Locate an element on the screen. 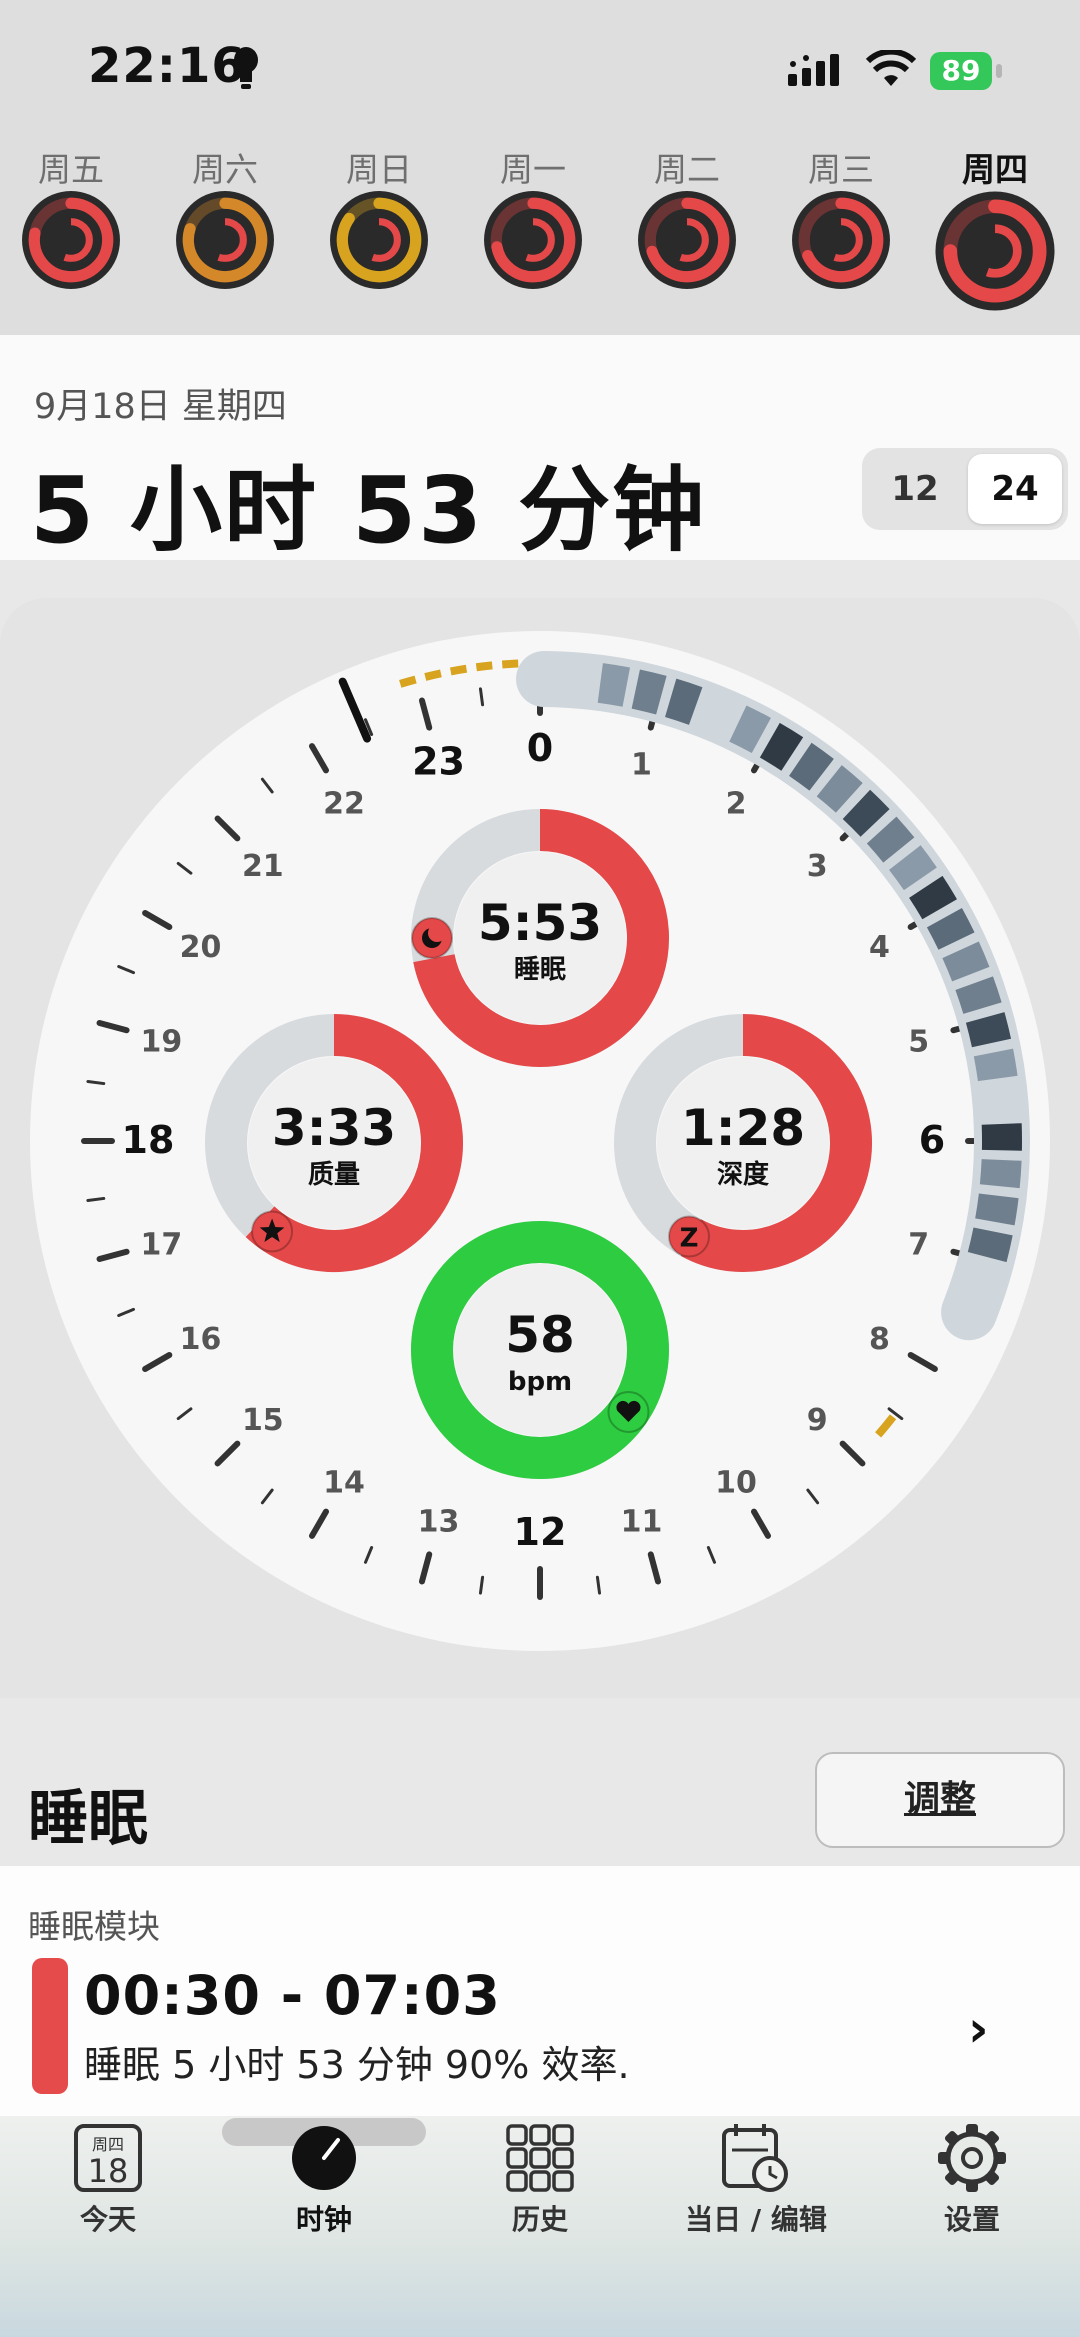  hour-label: 10 is located at coordinates (736, 1482).